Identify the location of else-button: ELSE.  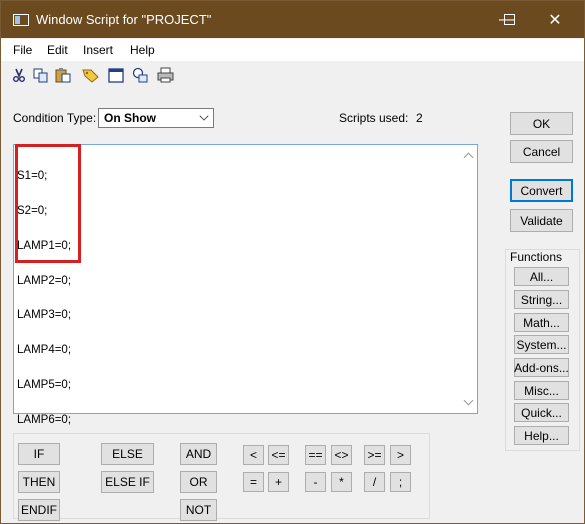
(127, 454).